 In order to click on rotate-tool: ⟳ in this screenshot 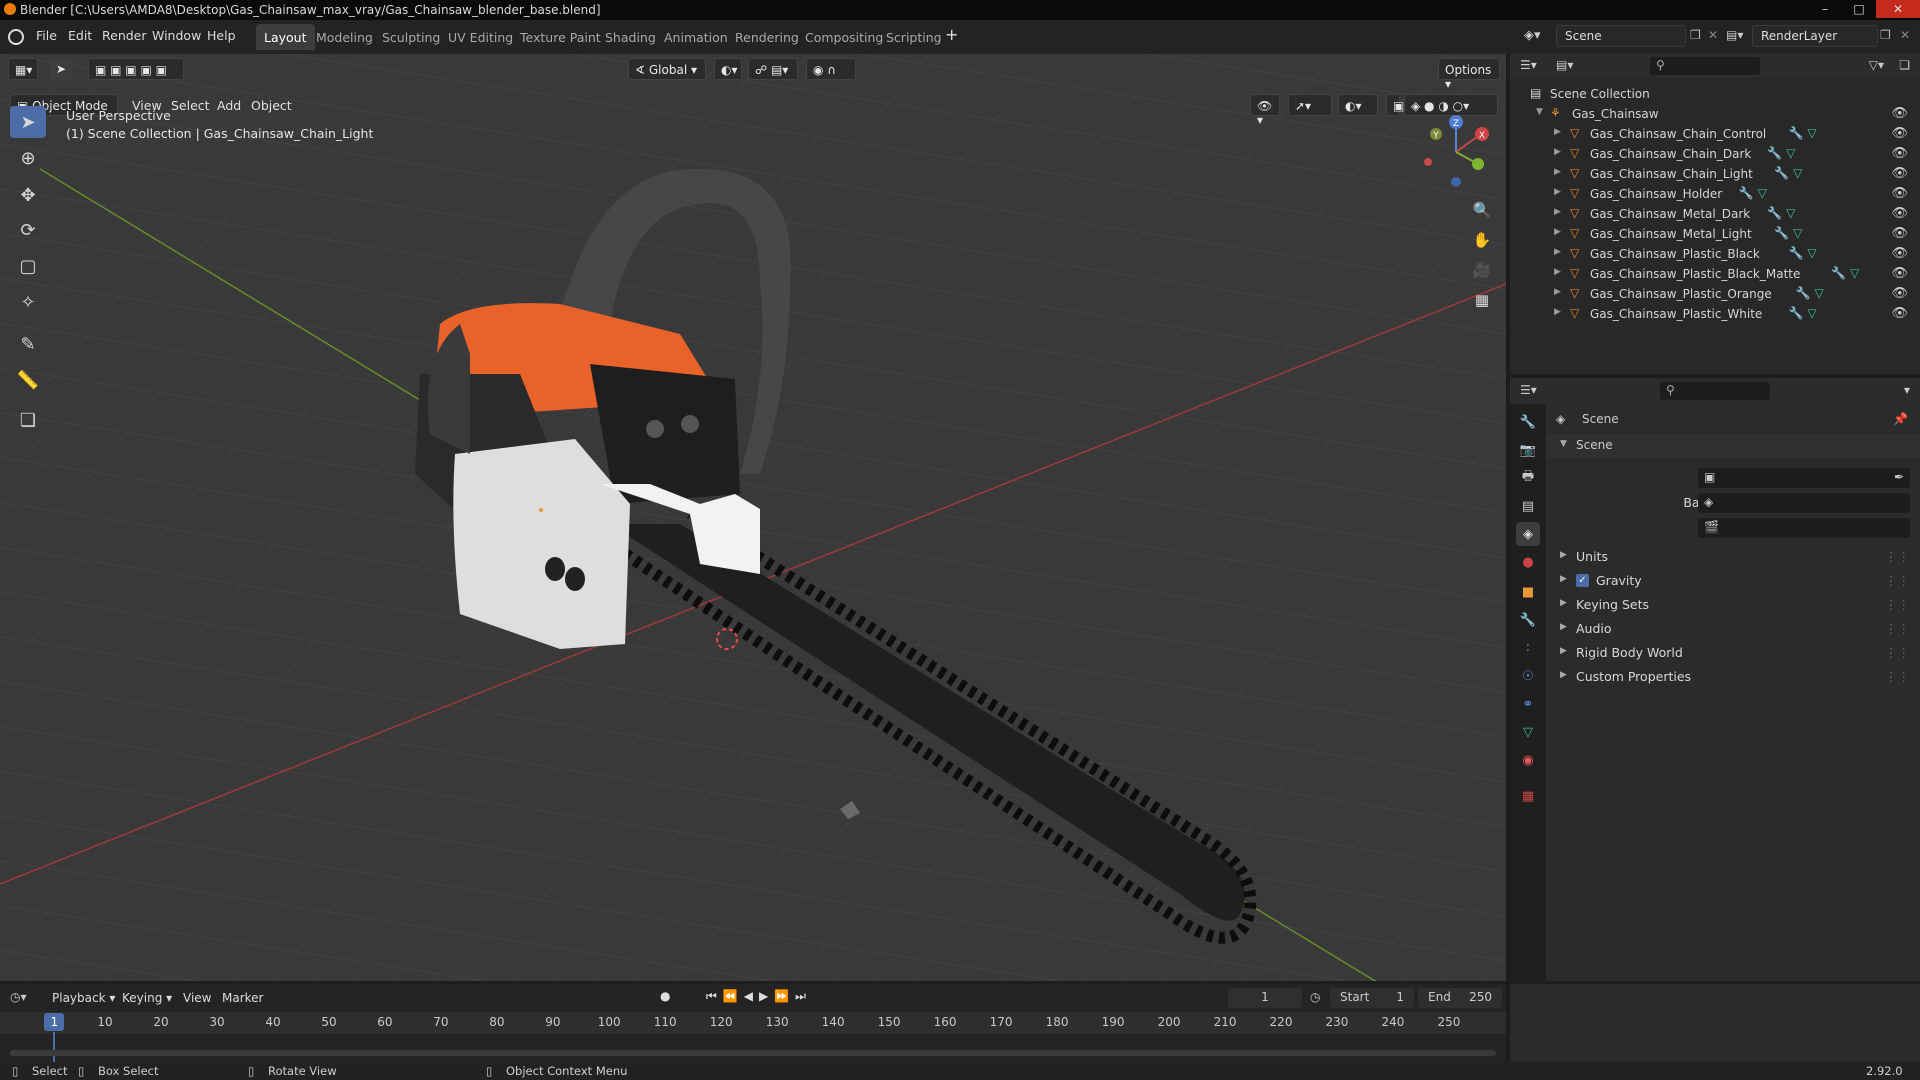, I will do `click(28, 230)`.